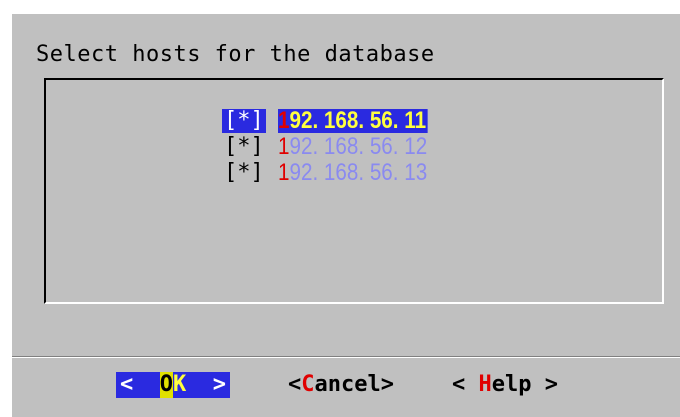  I want to click on host-address: 92. 168. 56. 11, so click(357, 120).